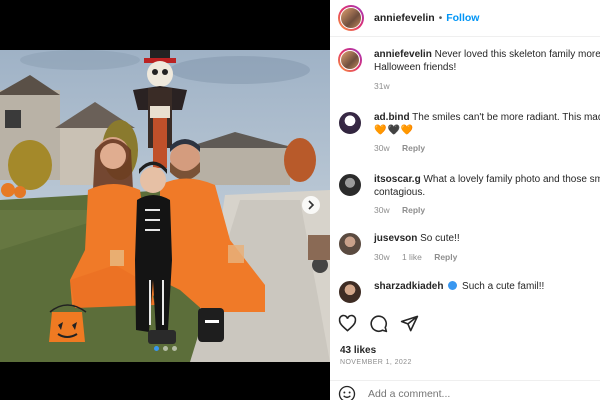 The height and width of the screenshot is (400, 600). Describe the element at coordinates (468, 394) in the screenshot. I see `comment-input` at that location.